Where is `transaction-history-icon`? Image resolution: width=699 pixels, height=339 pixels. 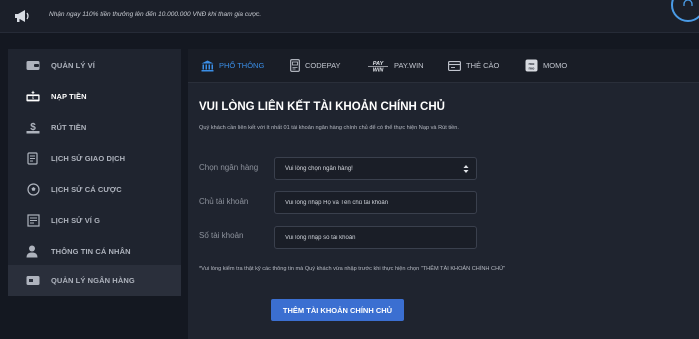 transaction-history-icon is located at coordinates (33, 159).